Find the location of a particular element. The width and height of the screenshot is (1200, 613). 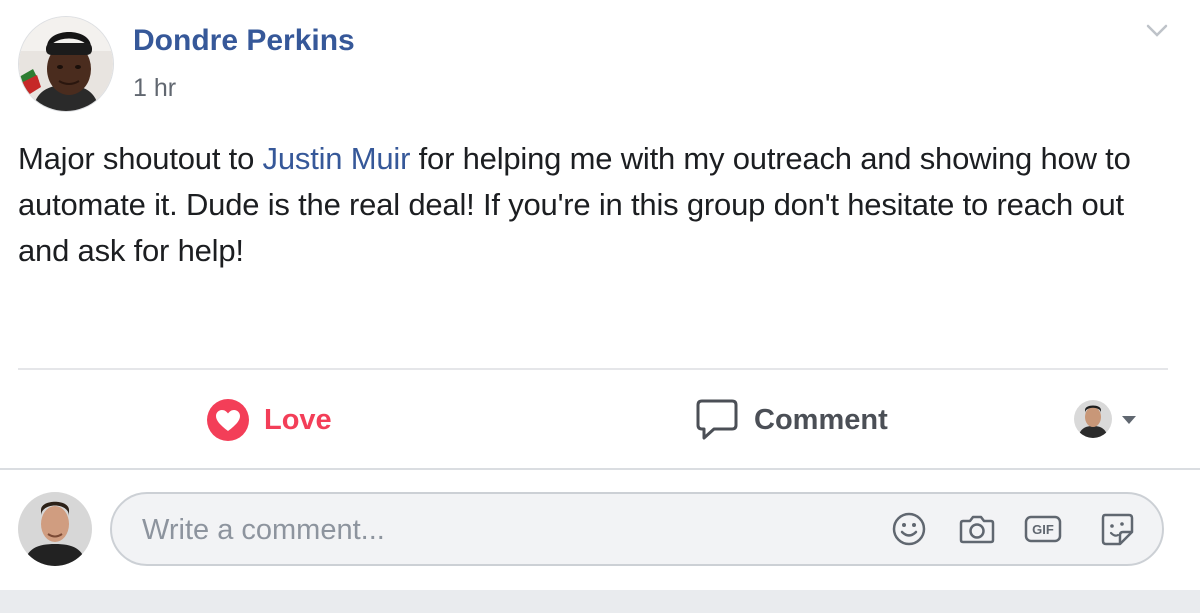

smiley-icon is located at coordinates (909, 529).